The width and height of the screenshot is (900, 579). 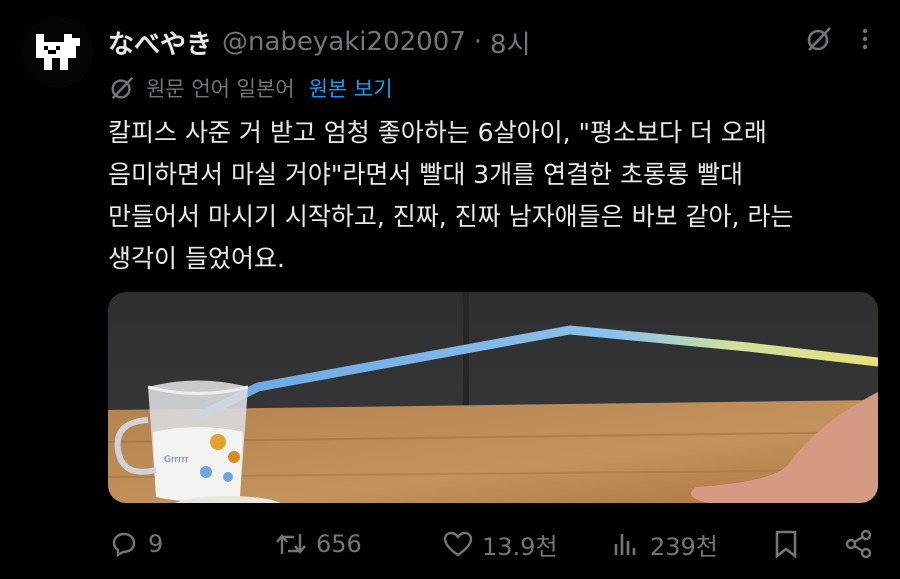 I want to click on retweet-count: 656, so click(x=339, y=544).